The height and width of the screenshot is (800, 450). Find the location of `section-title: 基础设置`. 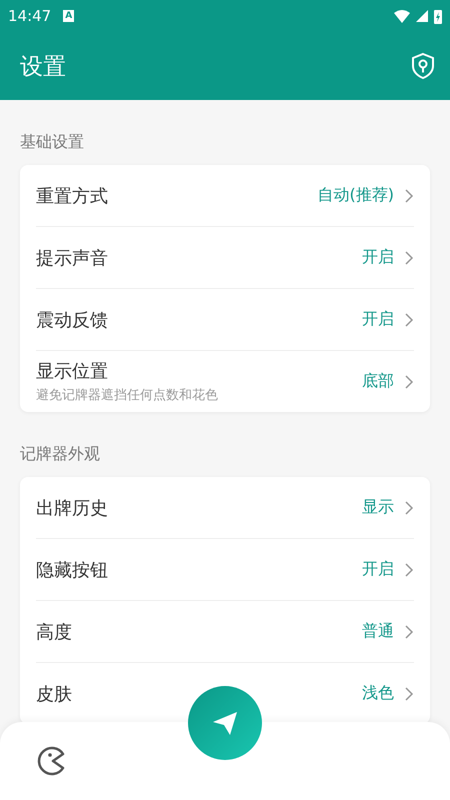

section-title: 基础设置 is located at coordinates (52, 142).